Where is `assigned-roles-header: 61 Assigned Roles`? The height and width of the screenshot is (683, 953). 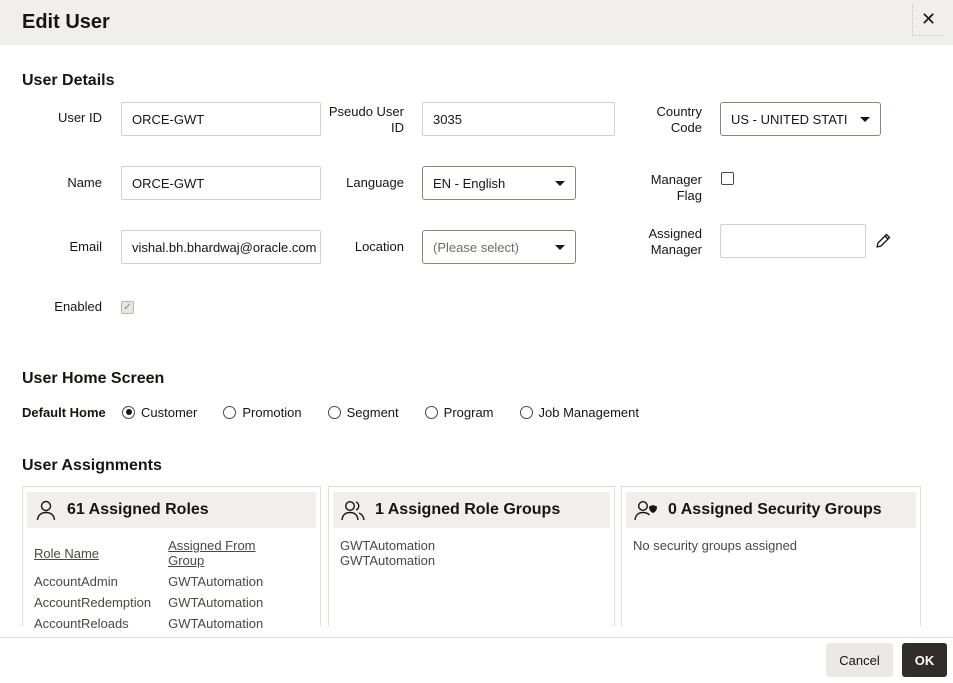 assigned-roles-header: 61 Assigned Roles is located at coordinates (171, 510).